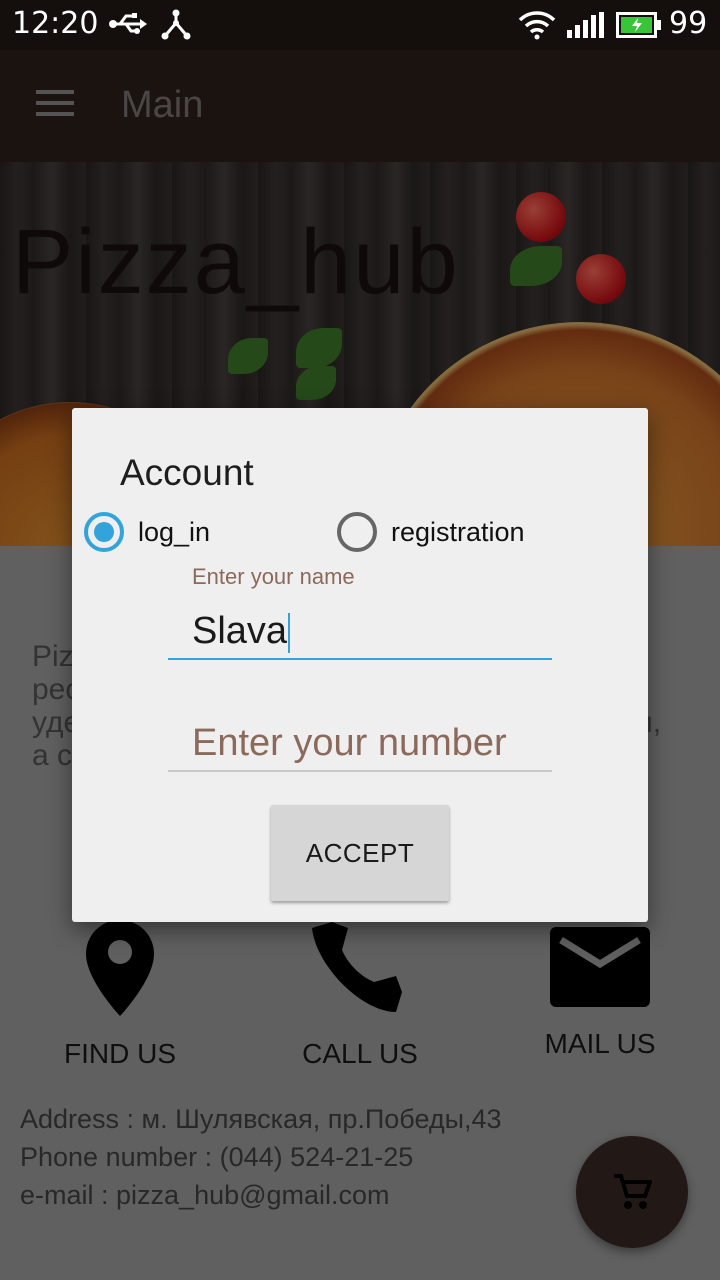  What do you see at coordinates (104, 532) in the screenshot?
I see `radio-checked-icon` at bounding box center [104, 532].